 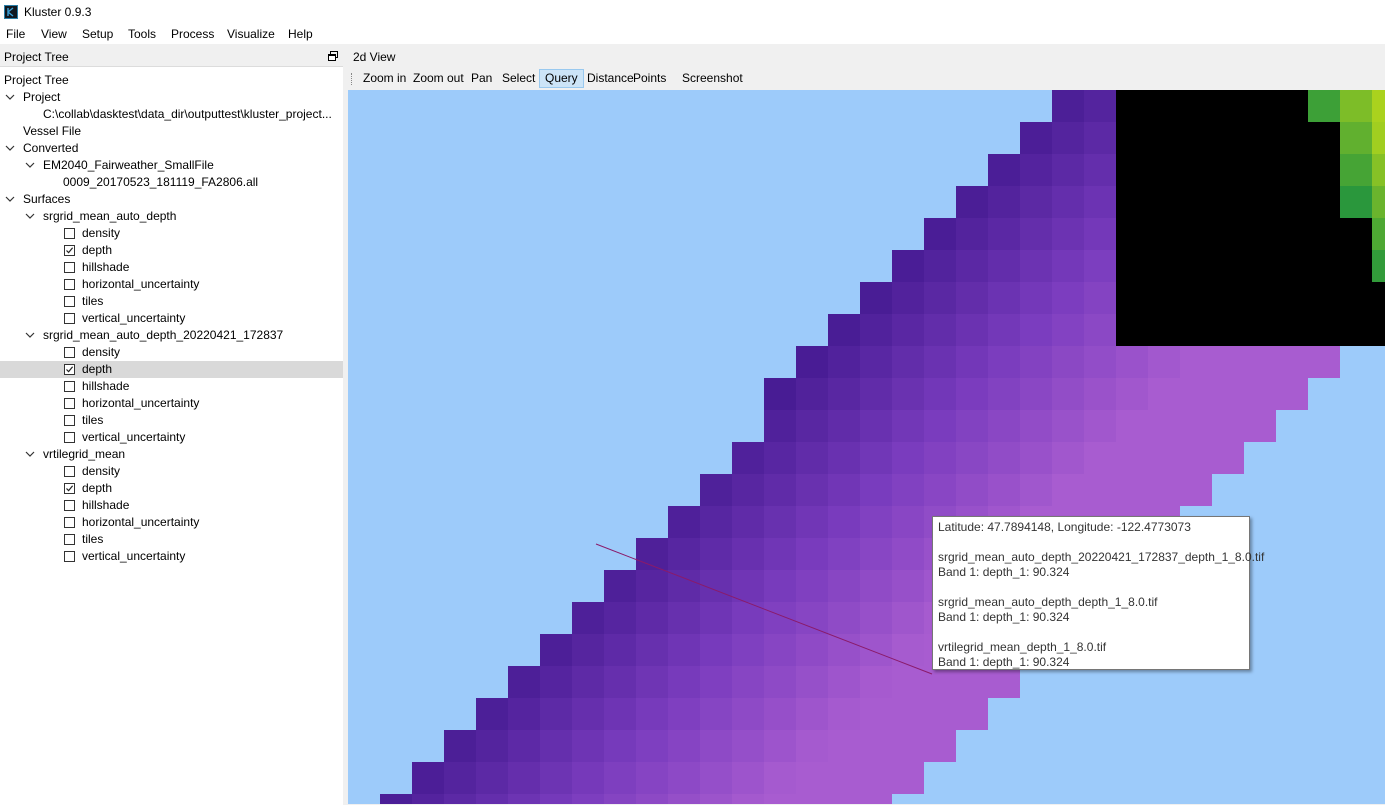 What do you see at coordinates (97, 34) in the screenshot?
I see `menu-setup: Setup` at bounding box center [97, 34].